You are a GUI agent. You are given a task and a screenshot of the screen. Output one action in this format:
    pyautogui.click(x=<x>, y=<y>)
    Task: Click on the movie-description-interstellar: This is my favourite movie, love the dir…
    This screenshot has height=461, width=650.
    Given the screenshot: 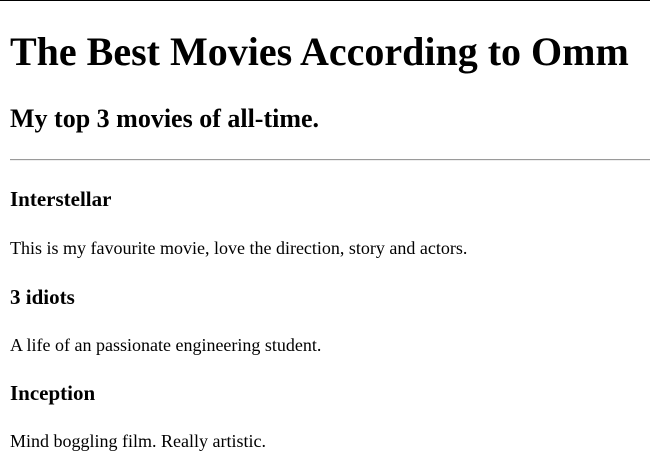 What is the action you would take?
    pyautogui.click(x=239, y=248)
    